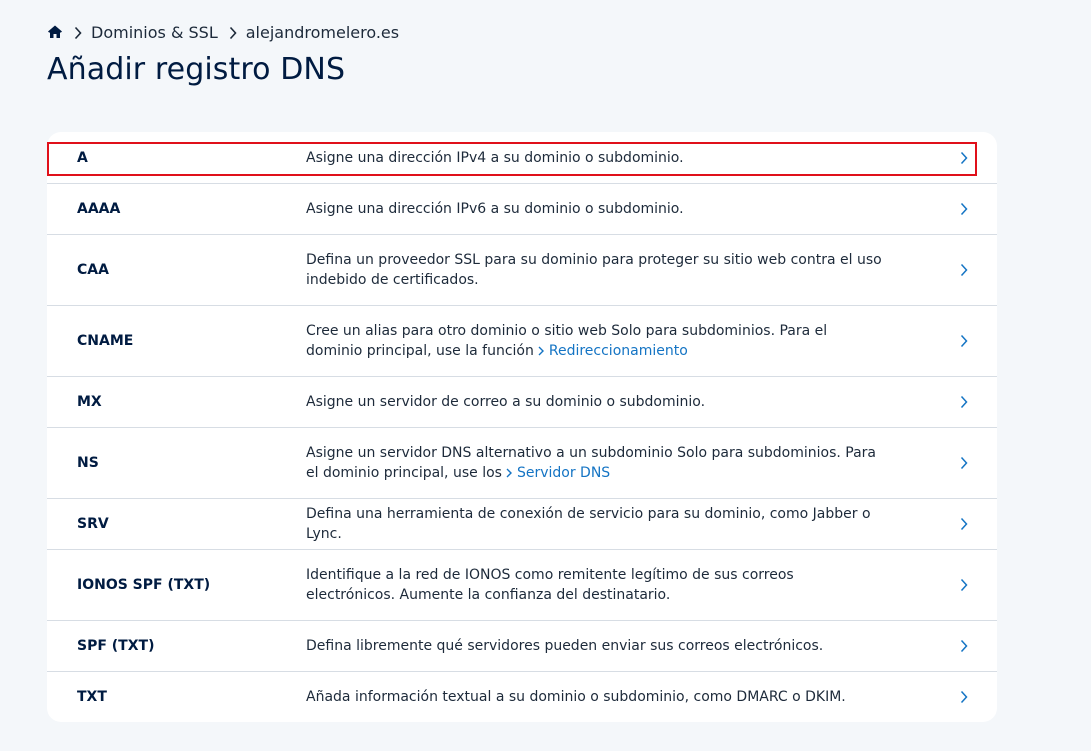 Image resolution: width=1091 pixels, height=751 pixels. Describe the element at coordinates (105, 341) in the screenshot. I see `record-type-label: CNAME` at that location.